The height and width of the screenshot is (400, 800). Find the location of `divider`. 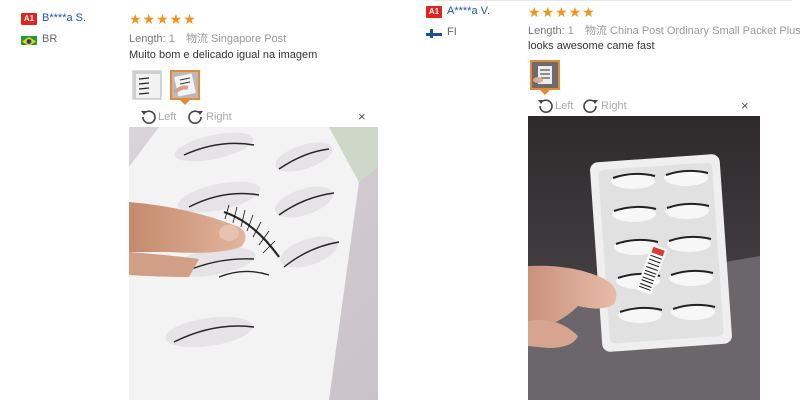

divider is located at coordinates (612, 0).